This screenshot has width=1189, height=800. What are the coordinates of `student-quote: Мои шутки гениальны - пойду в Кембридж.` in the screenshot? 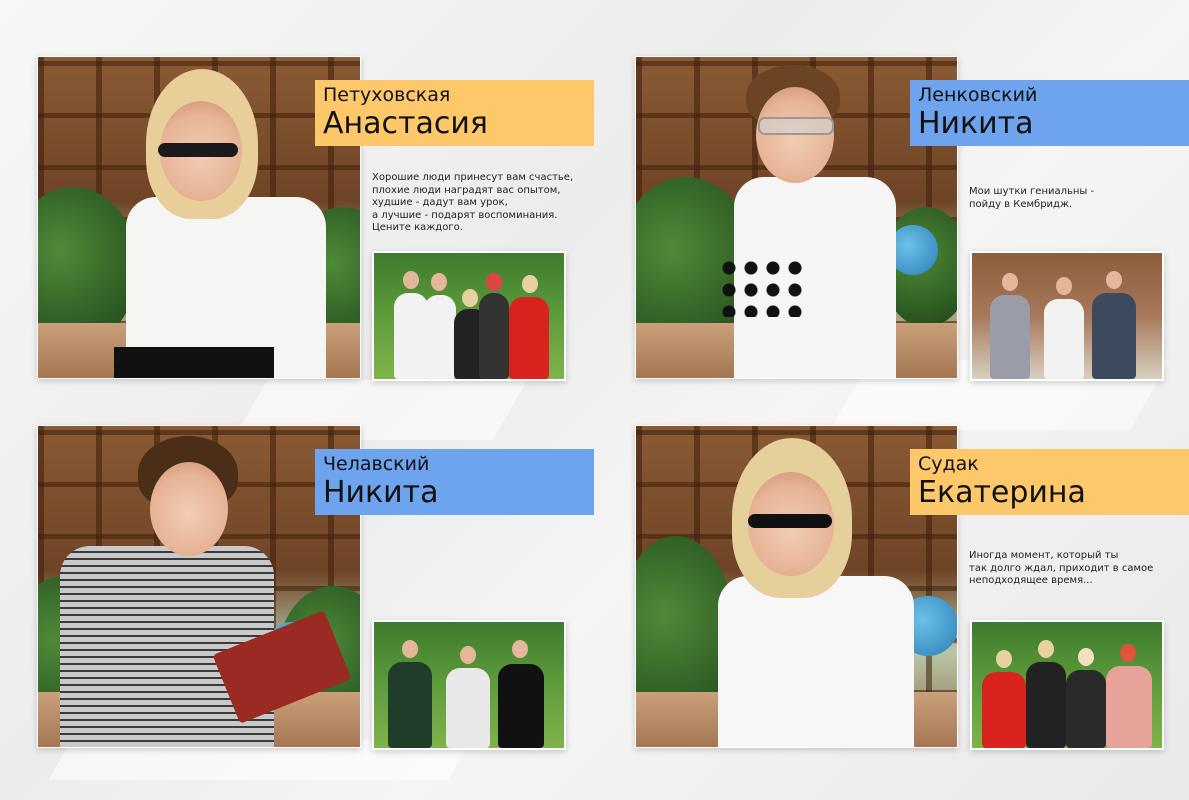 It's located at (1032, 198).